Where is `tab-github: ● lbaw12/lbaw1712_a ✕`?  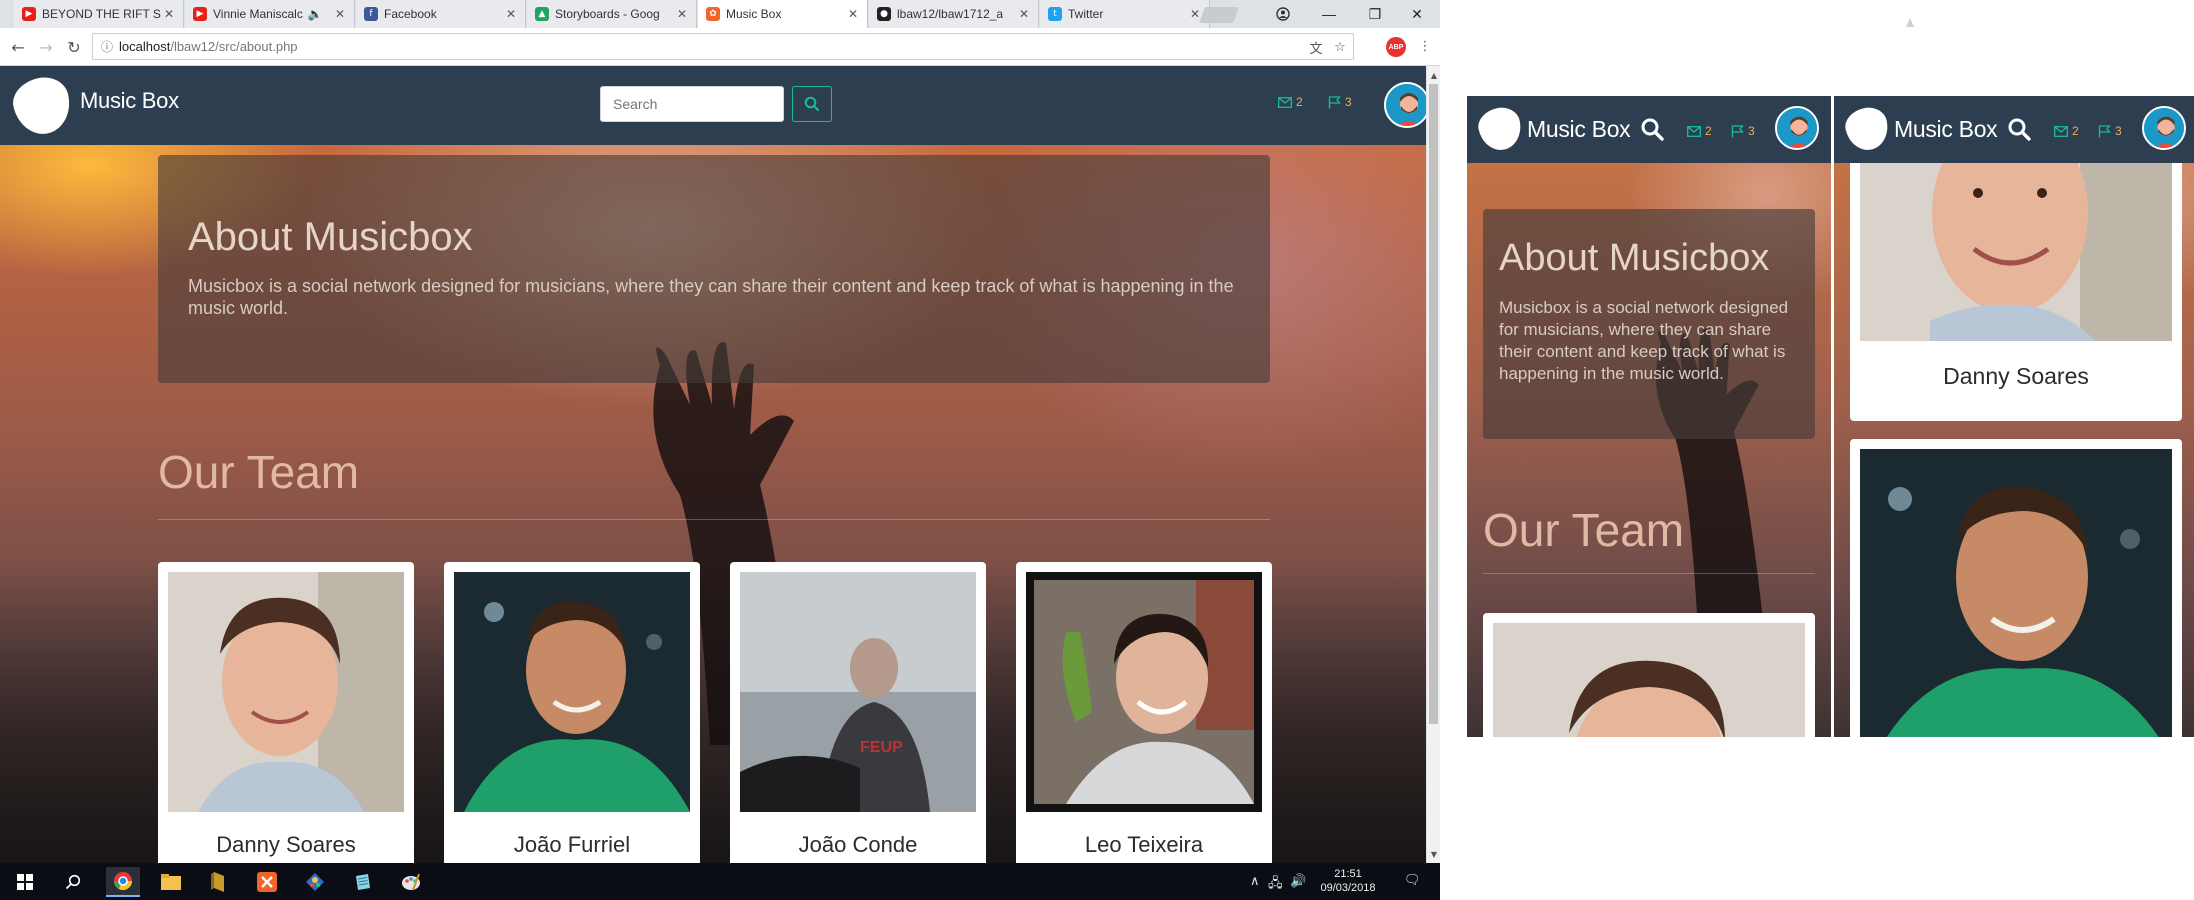
tab-github: ● lbaw12/lbaw1712_a ✕ is located at coordinates (954, 14).